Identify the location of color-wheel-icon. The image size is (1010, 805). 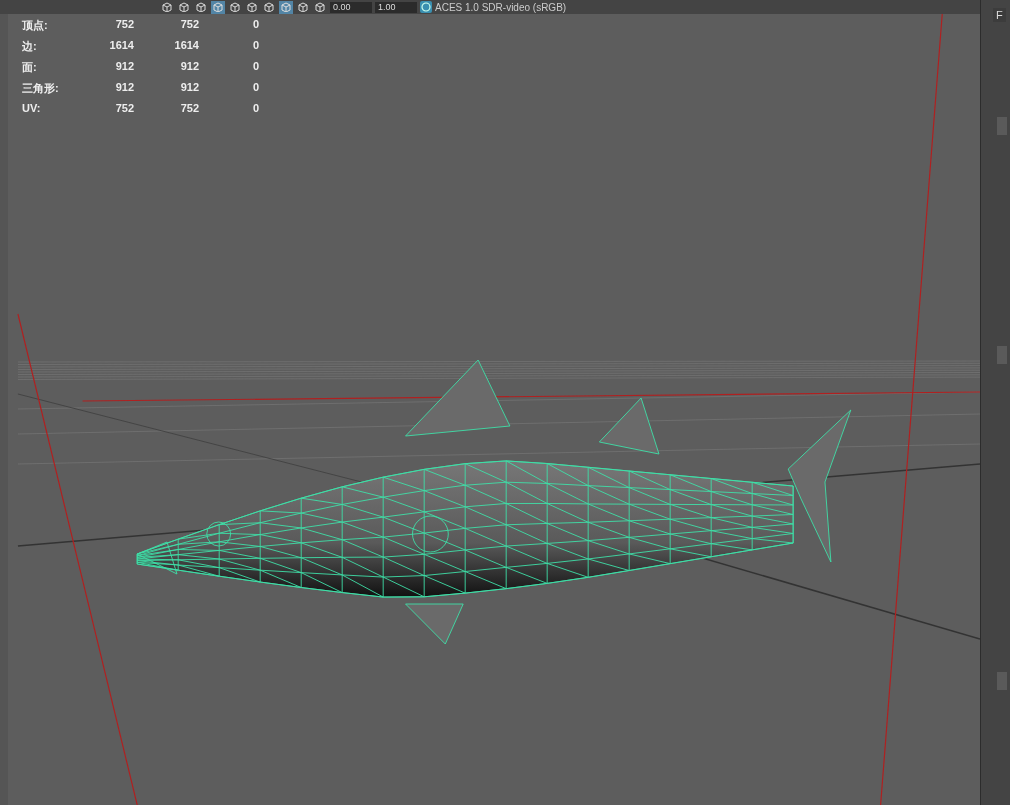
(426, 7).